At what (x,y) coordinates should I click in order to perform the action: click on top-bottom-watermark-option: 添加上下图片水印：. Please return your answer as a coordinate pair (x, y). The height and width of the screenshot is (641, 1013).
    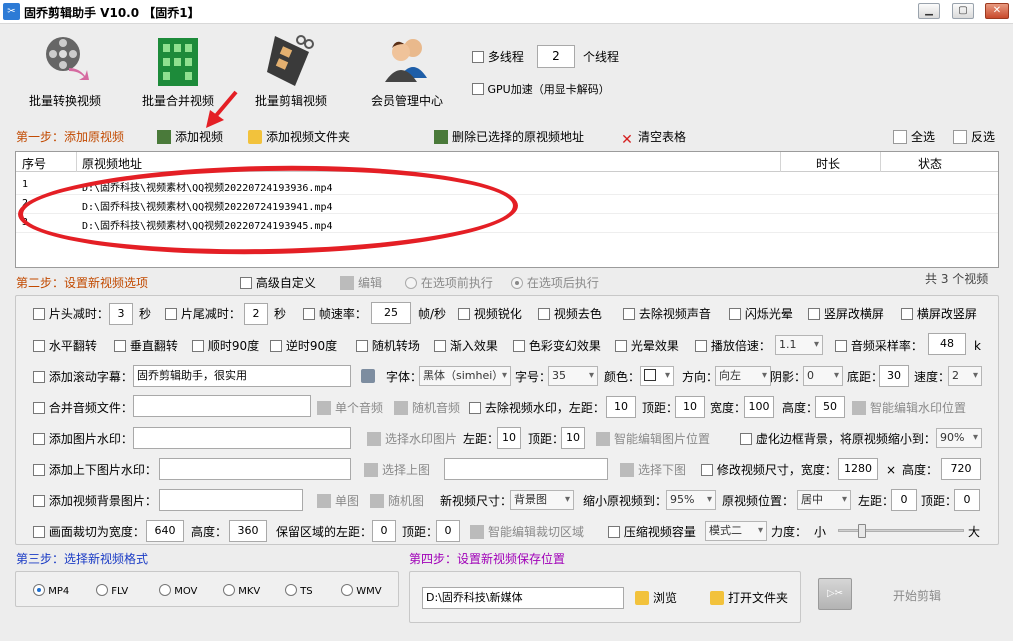
    Looking at the image, I should click on (95, 470).